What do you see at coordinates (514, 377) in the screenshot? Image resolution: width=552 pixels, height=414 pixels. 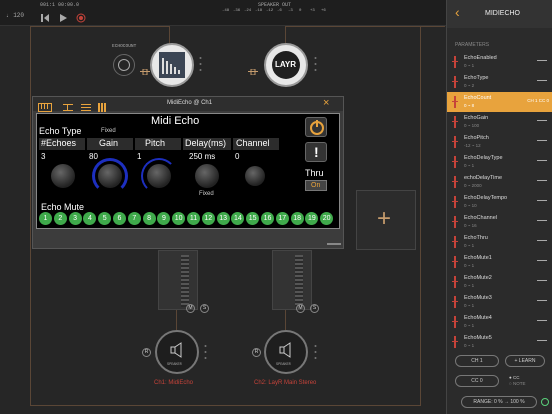 I see `cc-option: ● CC` at bounding box center [514, 377].